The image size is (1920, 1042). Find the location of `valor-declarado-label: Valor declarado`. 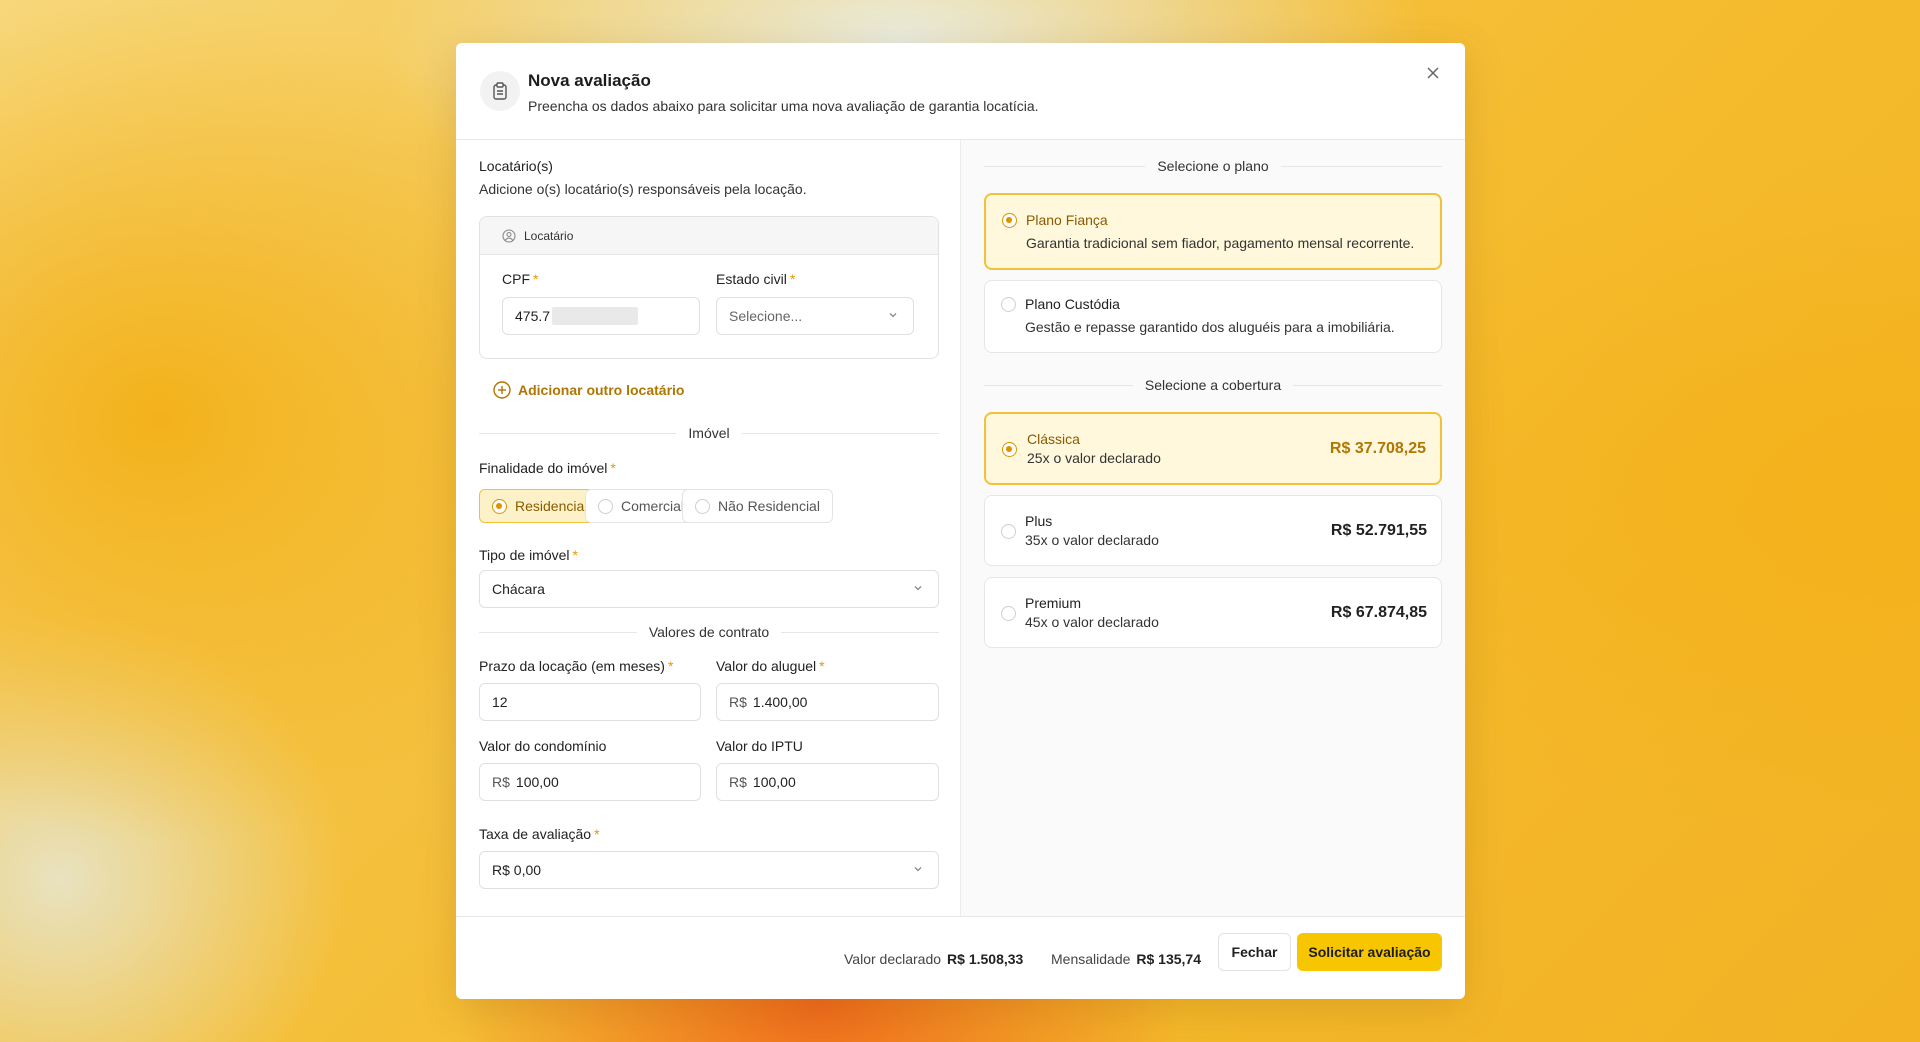

valor-declarado-label: Valor declarado is located at coordinates (893, 959).